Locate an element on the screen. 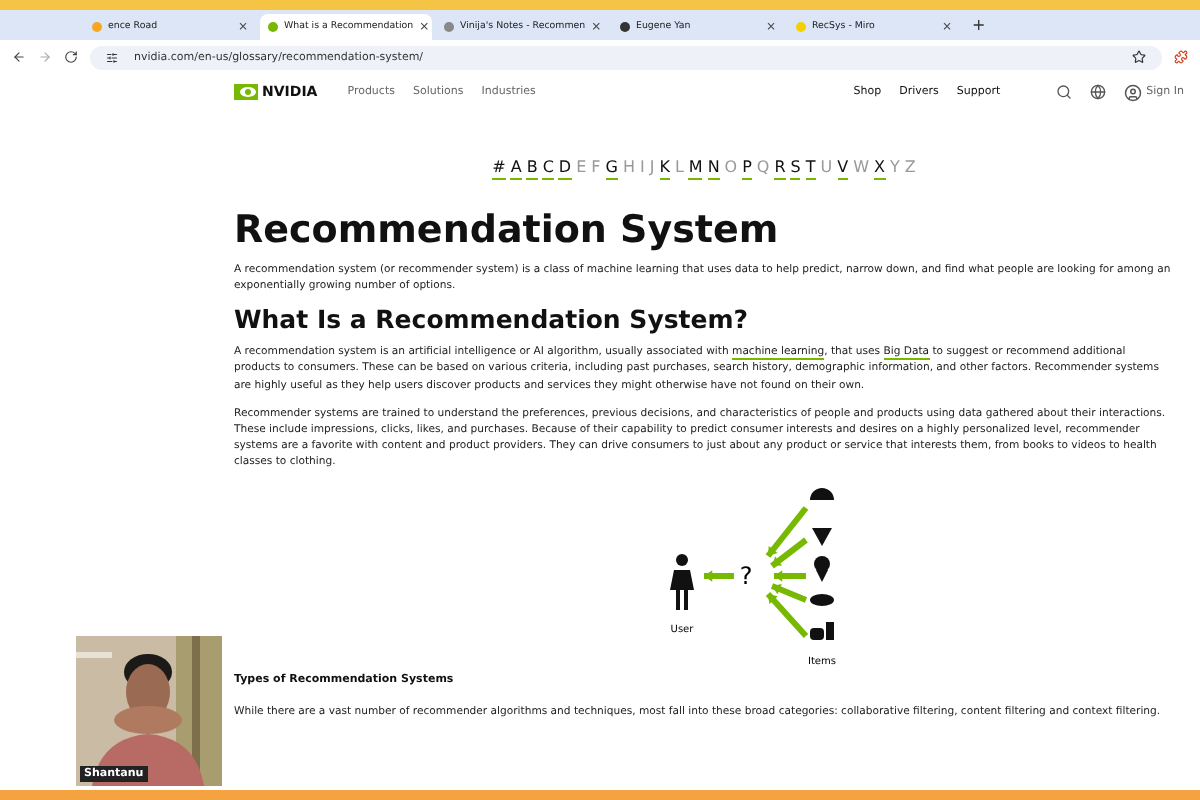  globe-icon is located at coordinates (1098, 92).